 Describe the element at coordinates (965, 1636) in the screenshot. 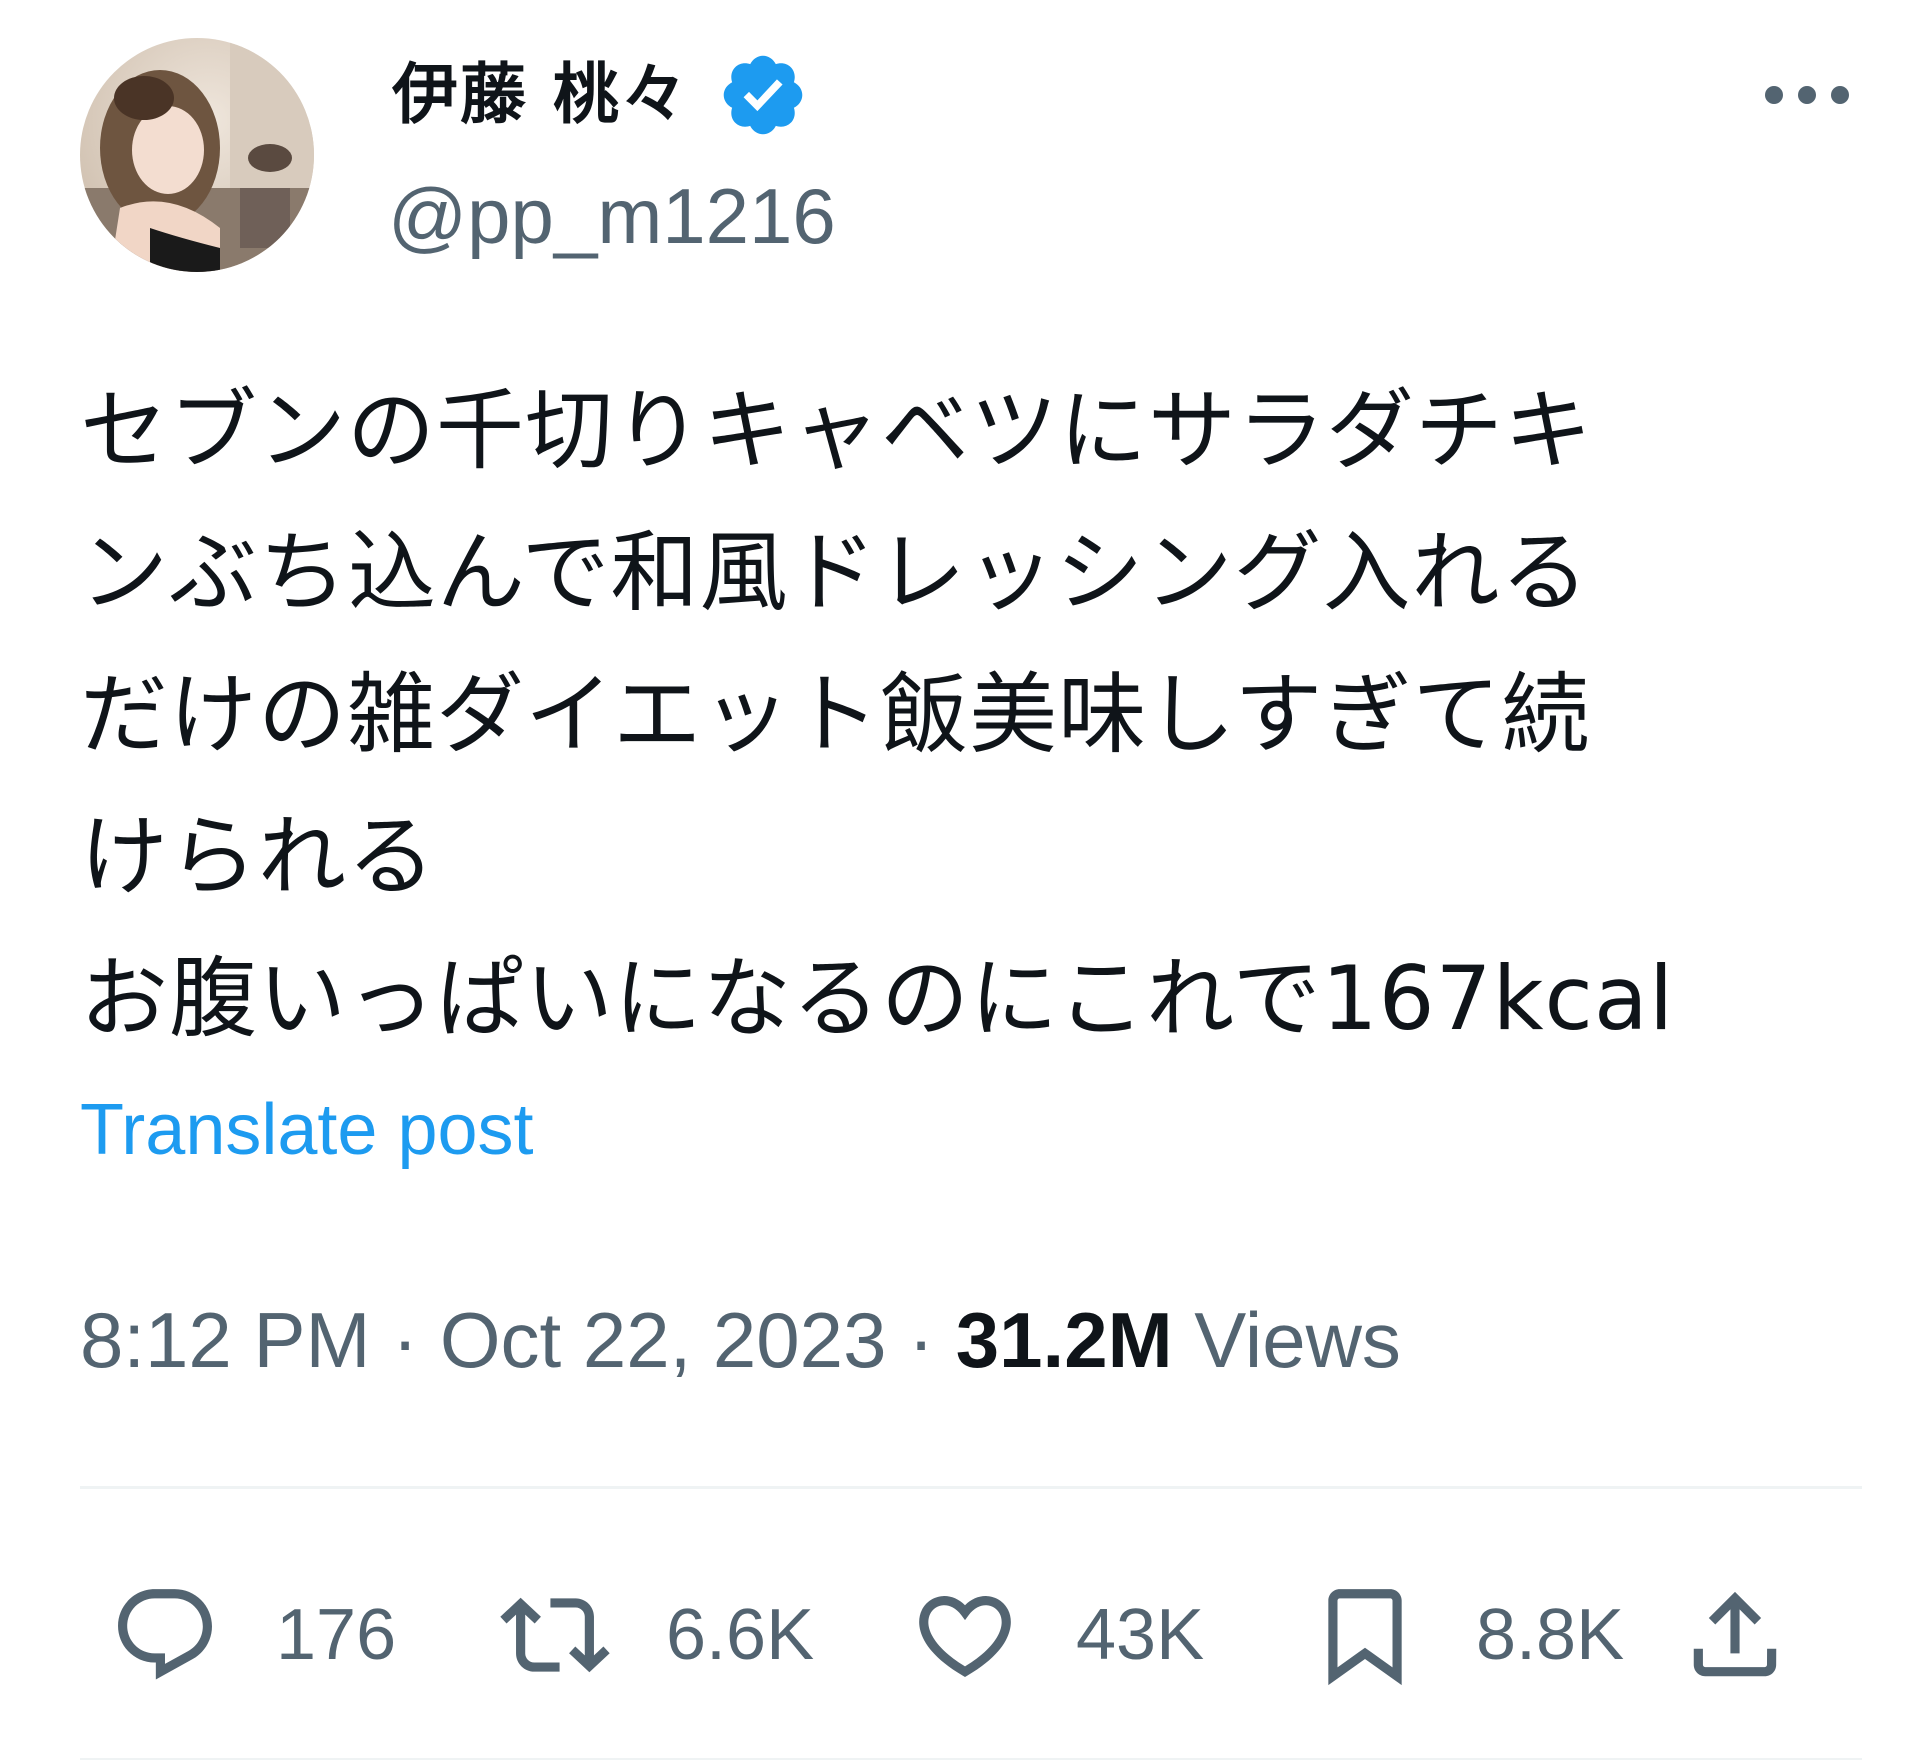

I see `heart-icon` at that location.